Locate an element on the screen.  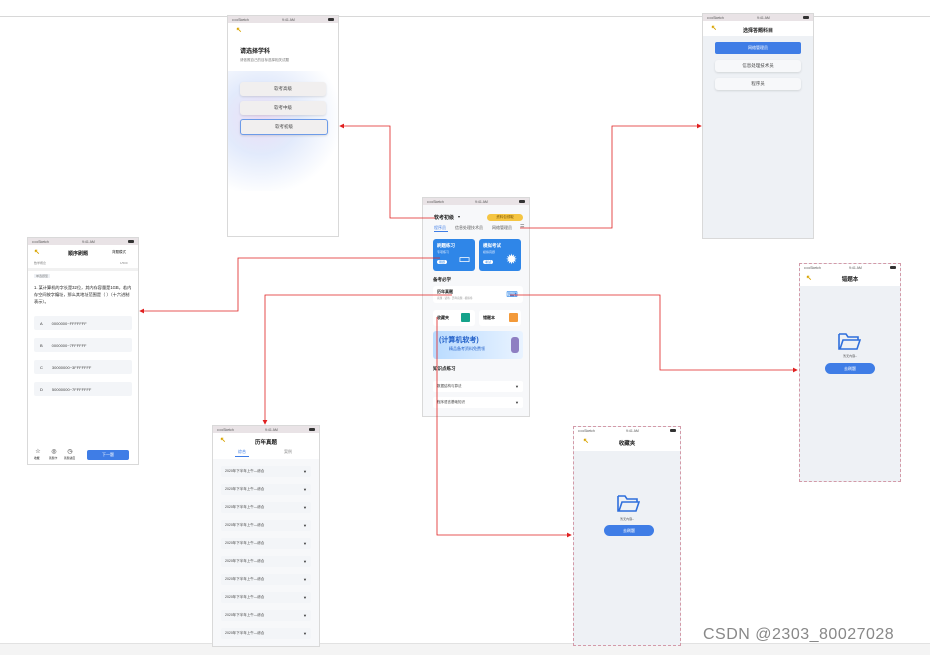
arrow-to-exam-subject is located at coordinates (611, 176).